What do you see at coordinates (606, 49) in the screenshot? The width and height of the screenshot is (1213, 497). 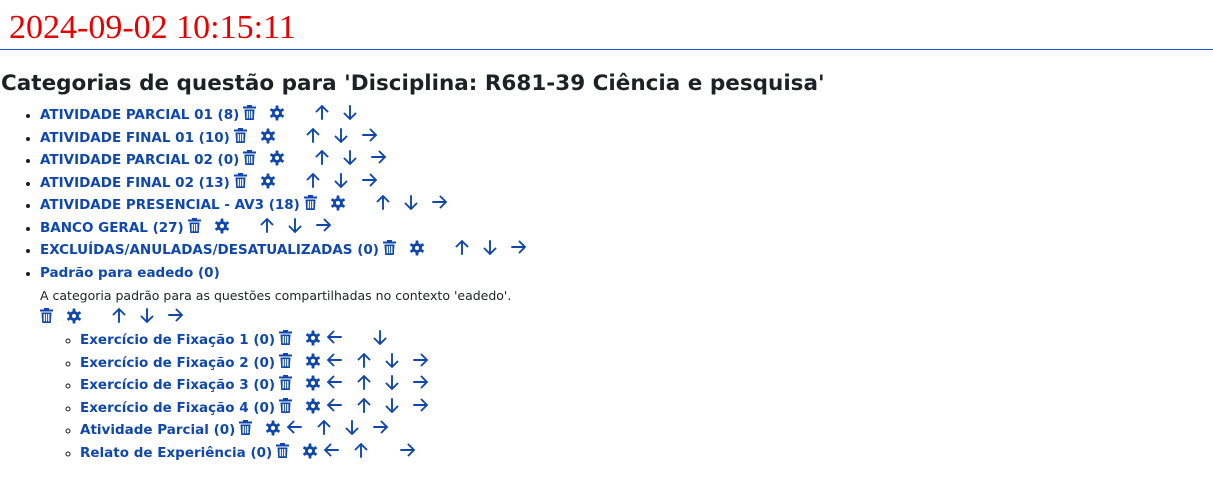 I see `header-divider` at bounding box center [606, 49].